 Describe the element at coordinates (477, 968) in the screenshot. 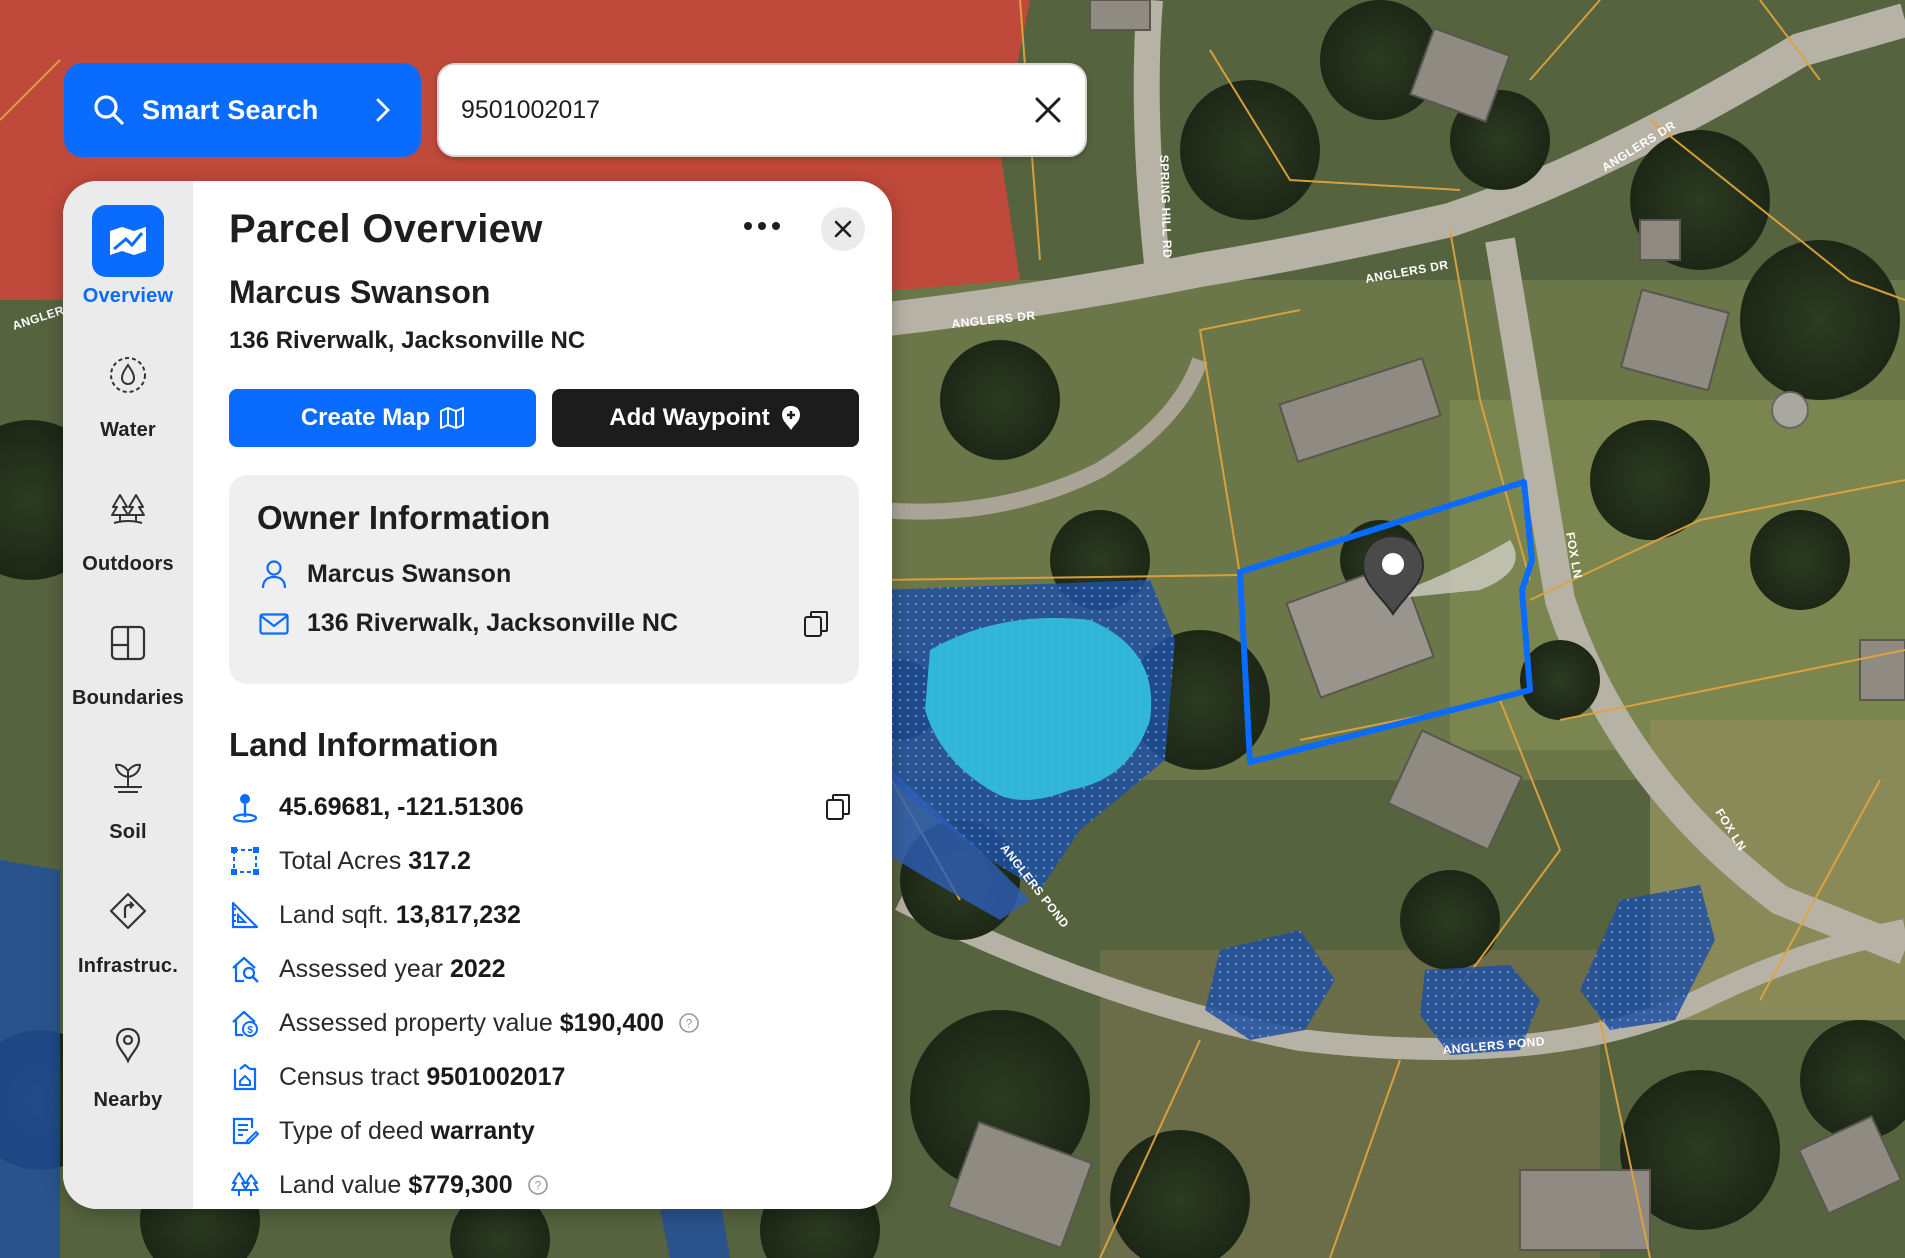

I see `assessed-year-value: 2022` at that location.